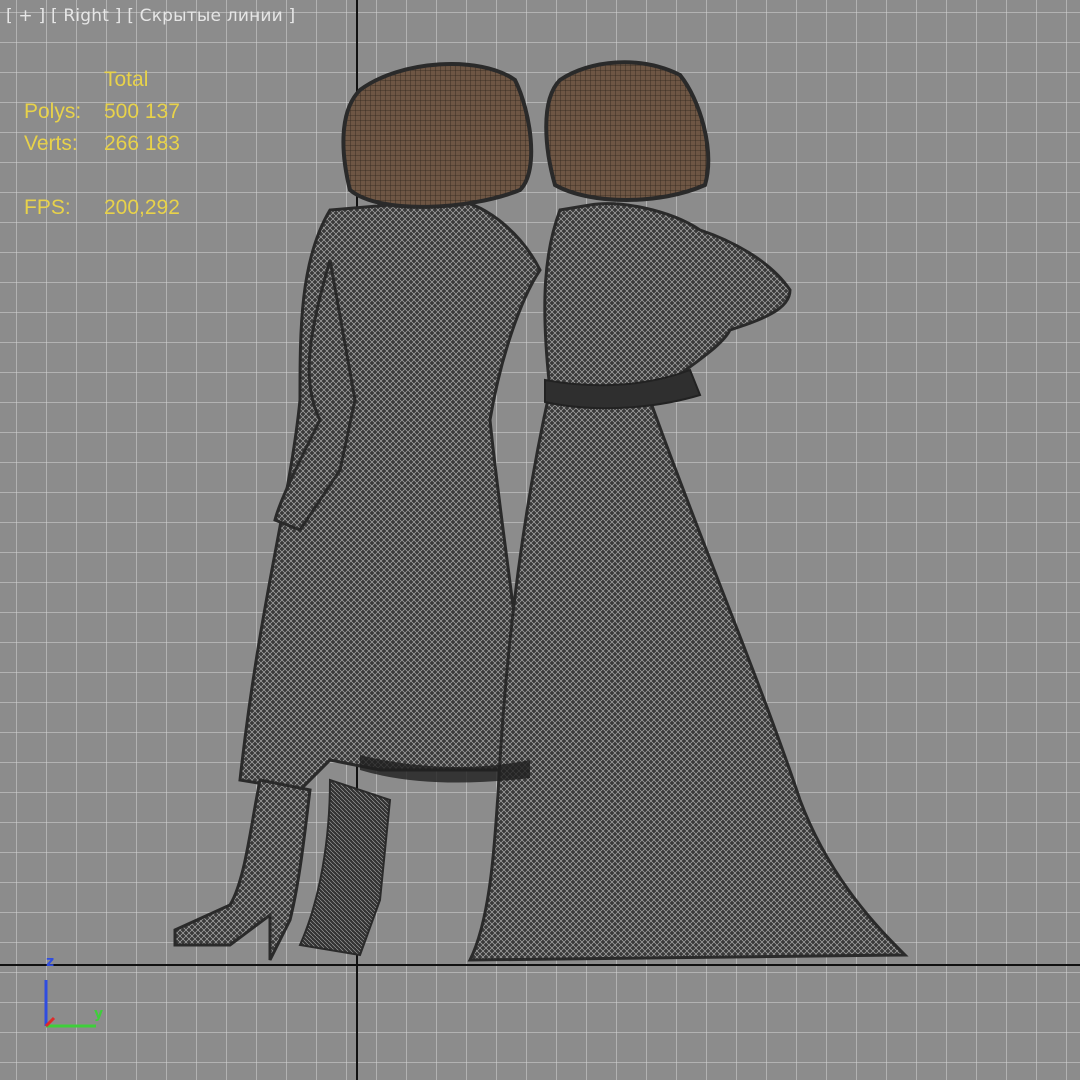  What do you see at coordinates (126, 79) in the screenshot?
I see `stats-header: Total` at bounding box center [126, 79].